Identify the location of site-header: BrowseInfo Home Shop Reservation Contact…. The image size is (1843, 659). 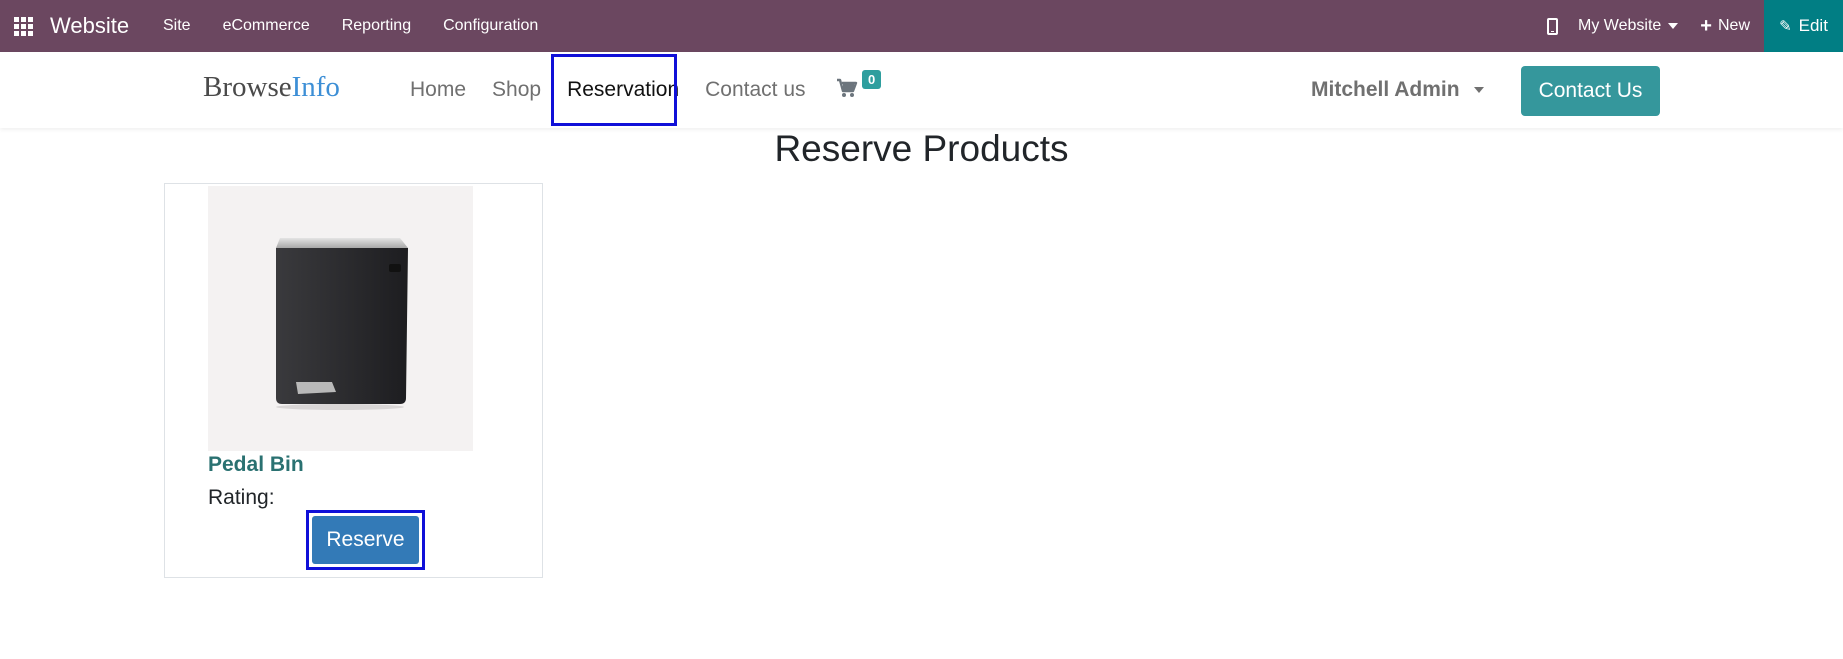
(921, 90).